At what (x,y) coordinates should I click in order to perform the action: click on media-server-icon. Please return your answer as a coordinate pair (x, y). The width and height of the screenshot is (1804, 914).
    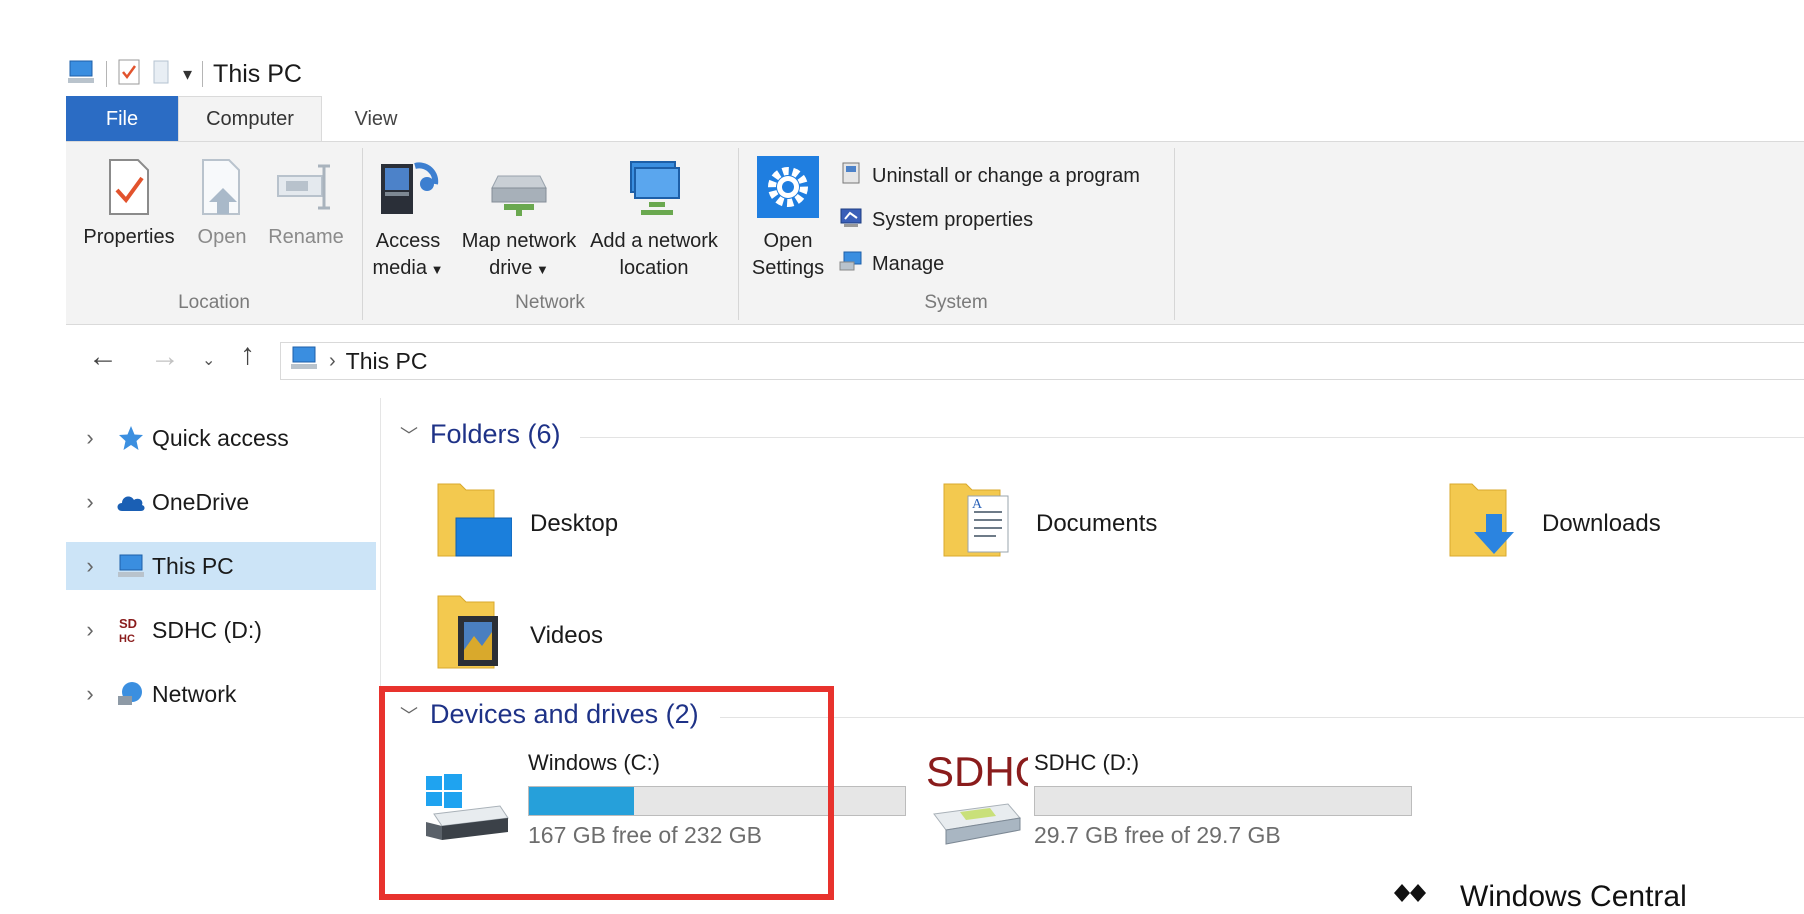
    Looking at the image, I should click on (408, 191).